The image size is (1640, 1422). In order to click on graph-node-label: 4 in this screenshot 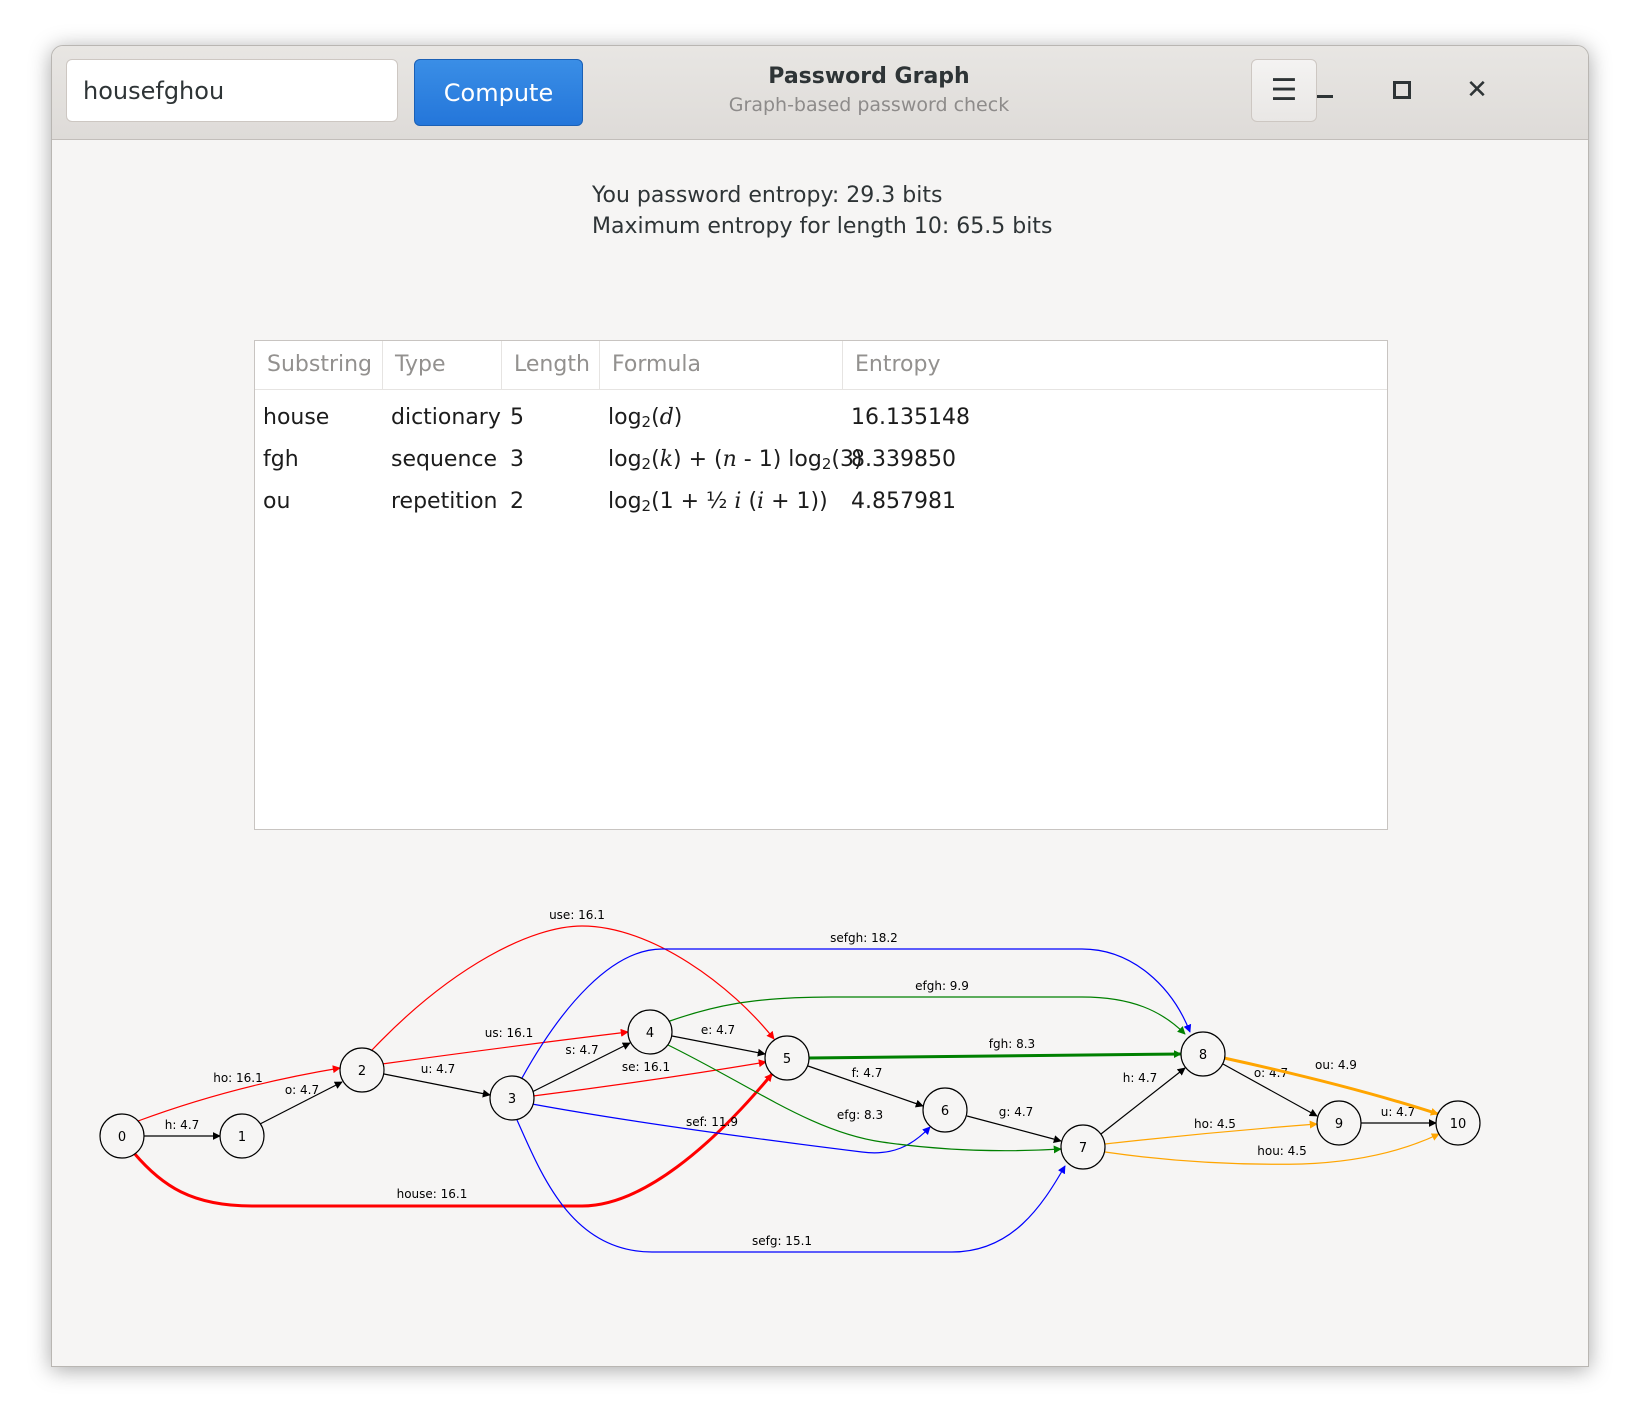, I will do `click(650, 1033)`.